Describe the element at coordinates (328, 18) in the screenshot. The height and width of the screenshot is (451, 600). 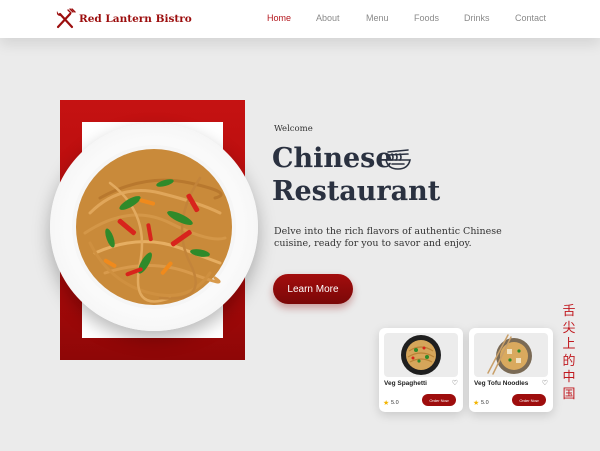
I see `nav-about: About` at that location.